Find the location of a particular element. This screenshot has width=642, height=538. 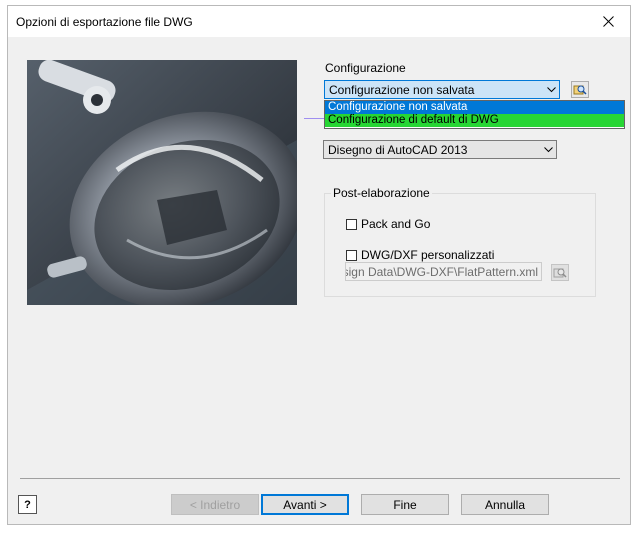

format-dropdown: Disegno di AutoCAD 2013 is located at coordinates (440, 149).